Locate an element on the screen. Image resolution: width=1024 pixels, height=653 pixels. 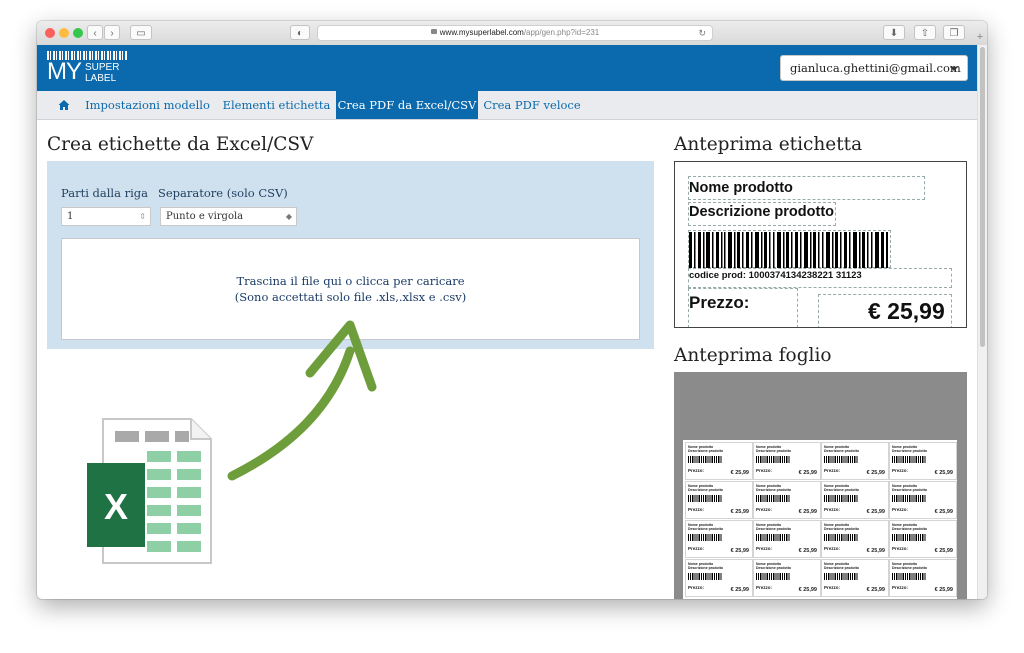
chevron-left-icon: ‹ is located at coordinates (95, 33).